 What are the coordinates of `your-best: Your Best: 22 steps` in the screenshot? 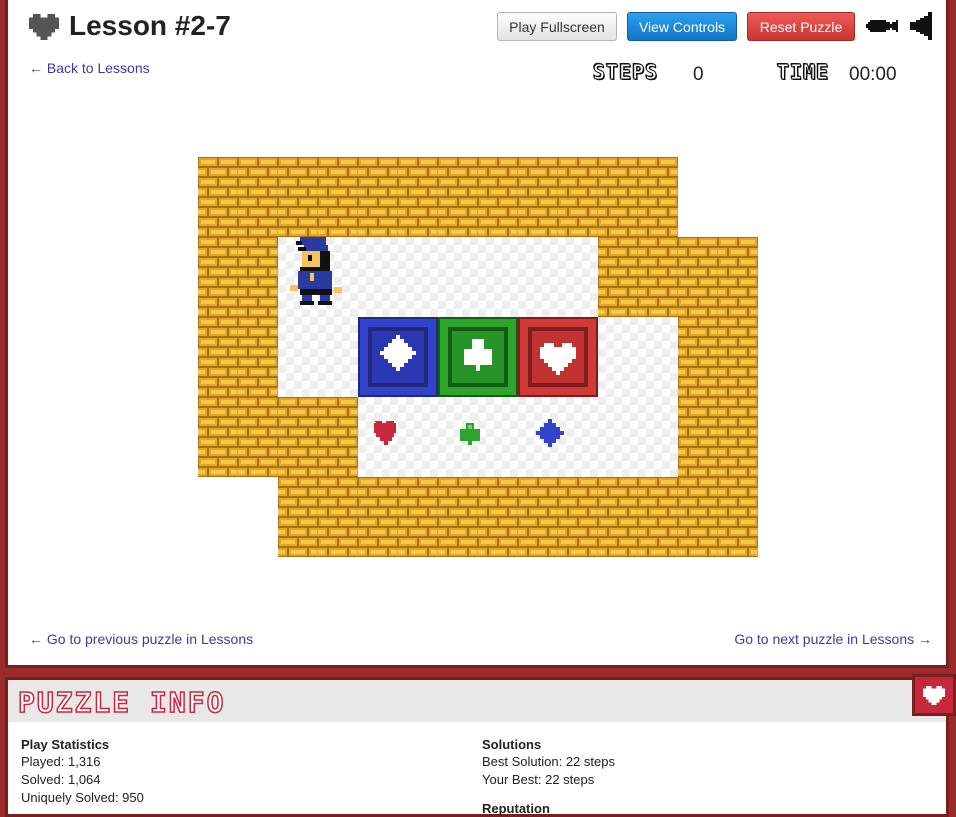 It's located at (538, 779).